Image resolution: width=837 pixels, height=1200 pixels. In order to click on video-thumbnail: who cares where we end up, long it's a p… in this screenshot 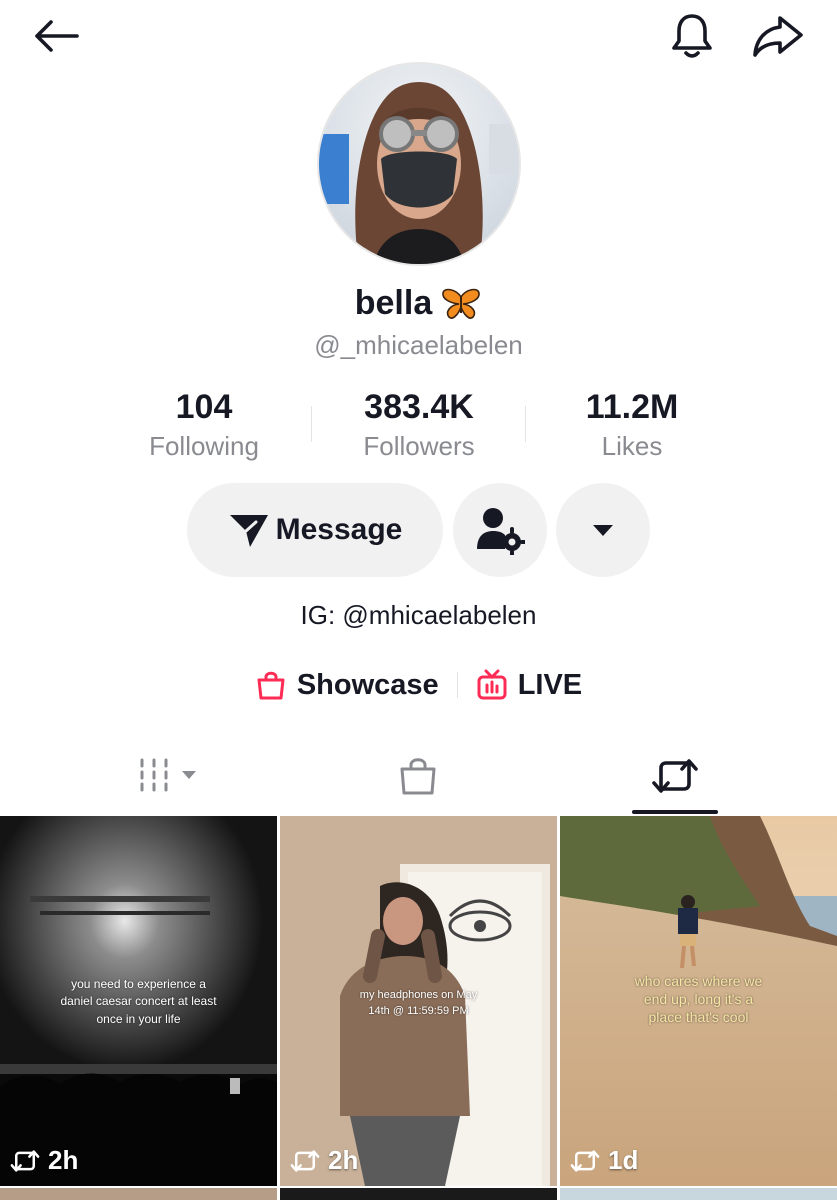, I will do `click(698, 1001)`.